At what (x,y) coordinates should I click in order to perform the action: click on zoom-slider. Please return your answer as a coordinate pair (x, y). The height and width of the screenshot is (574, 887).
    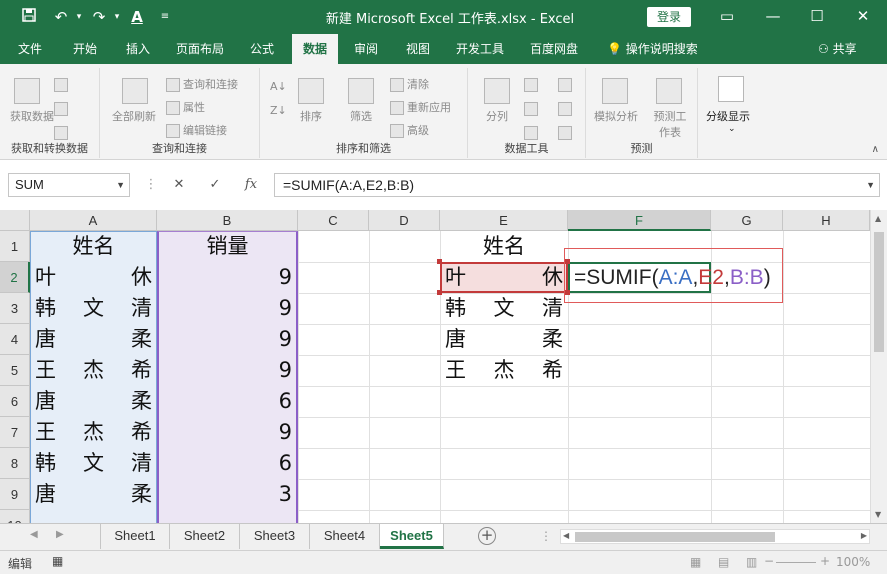
    Looking at the image, I should click on (796, 562).